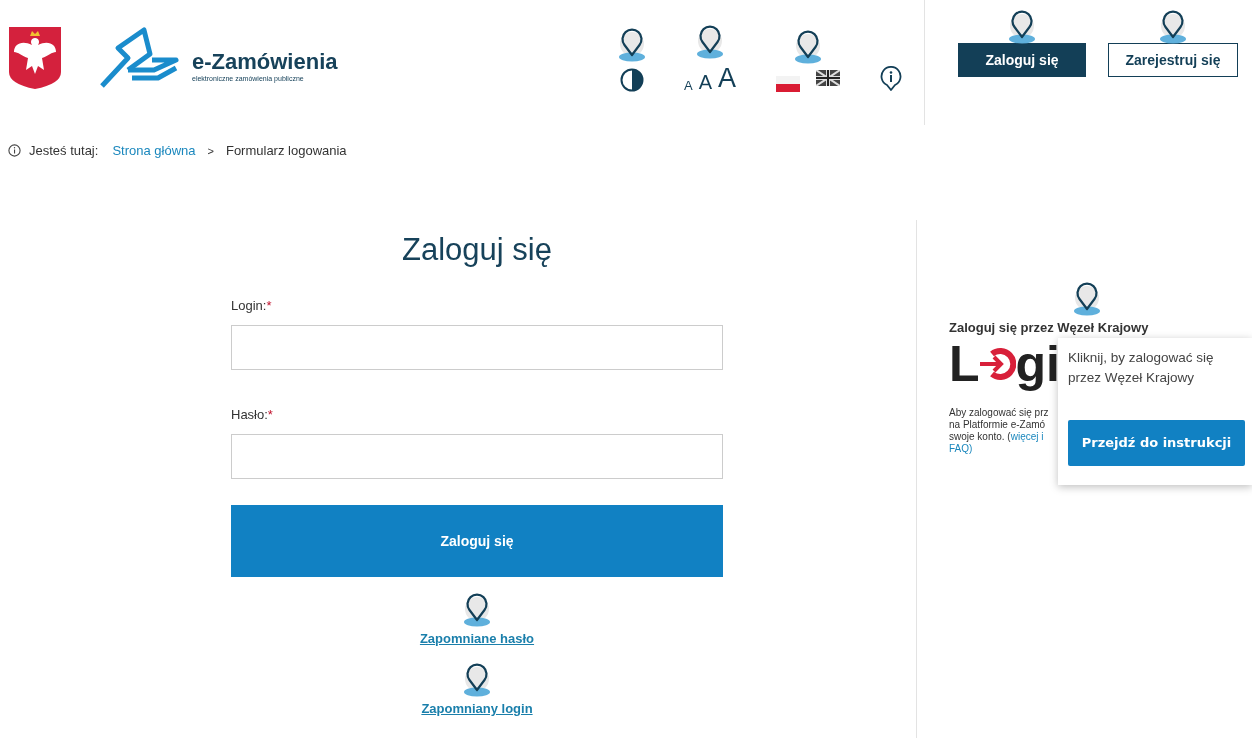 This screenshot has width=1252, height=738. Describe the element at coordinates (64, 150) in the screenshot. I see `breadcrumb-label: Jesteś tutaj:` at that location.